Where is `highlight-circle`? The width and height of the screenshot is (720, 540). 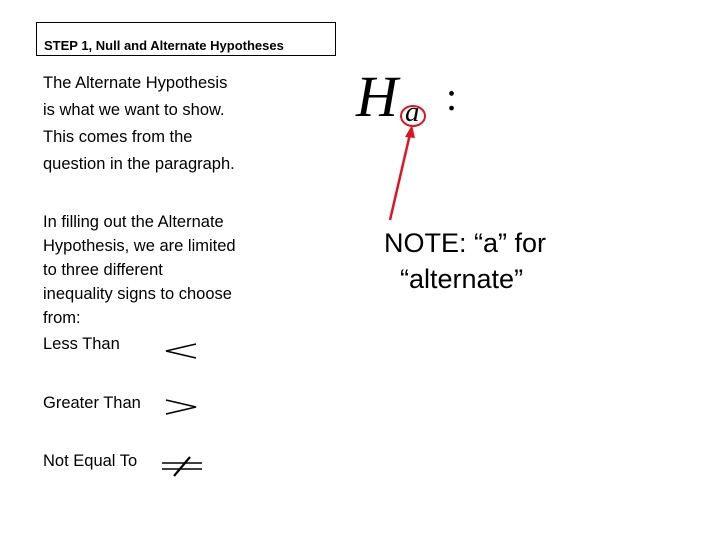
highlight-circle is located at coordinates (413, 116).